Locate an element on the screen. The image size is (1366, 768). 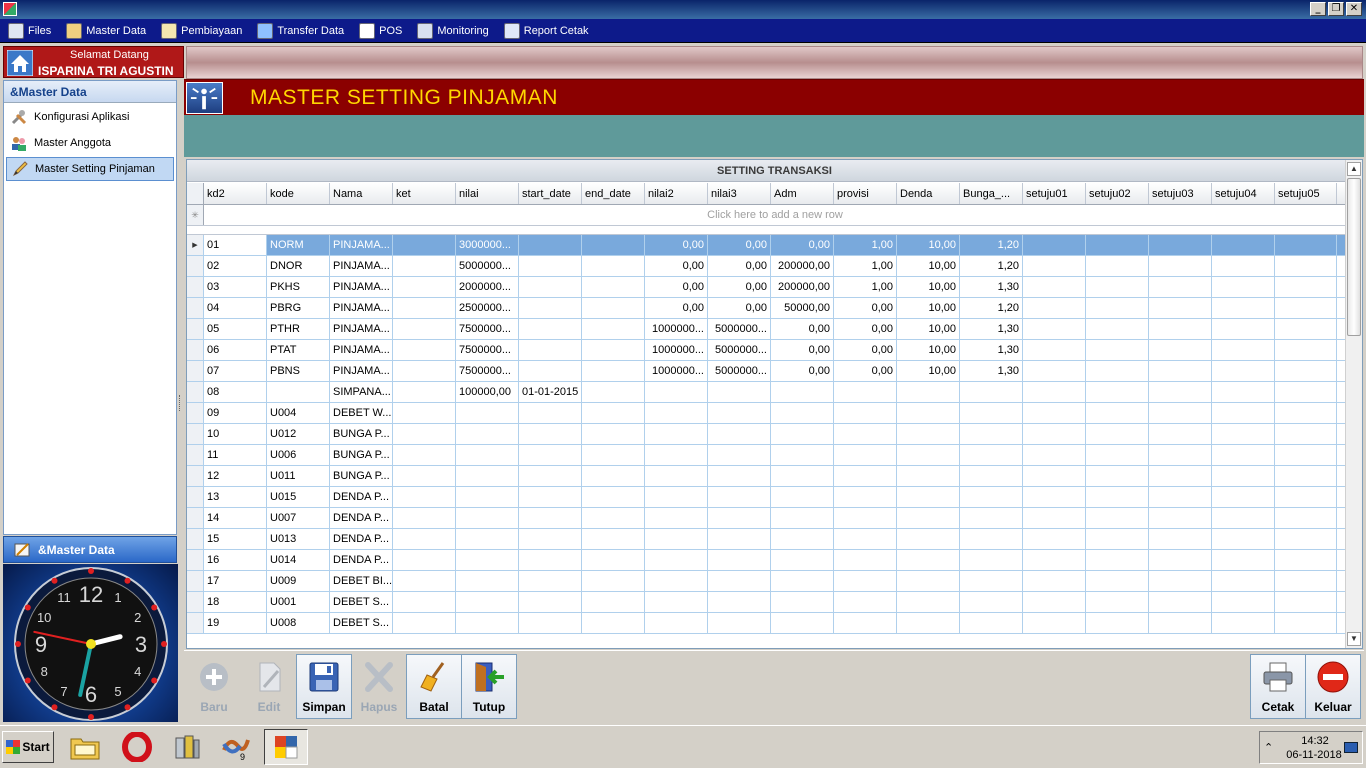
menu-item-pembiayaan: Pembiayaan is located at coordinates (201, 30).